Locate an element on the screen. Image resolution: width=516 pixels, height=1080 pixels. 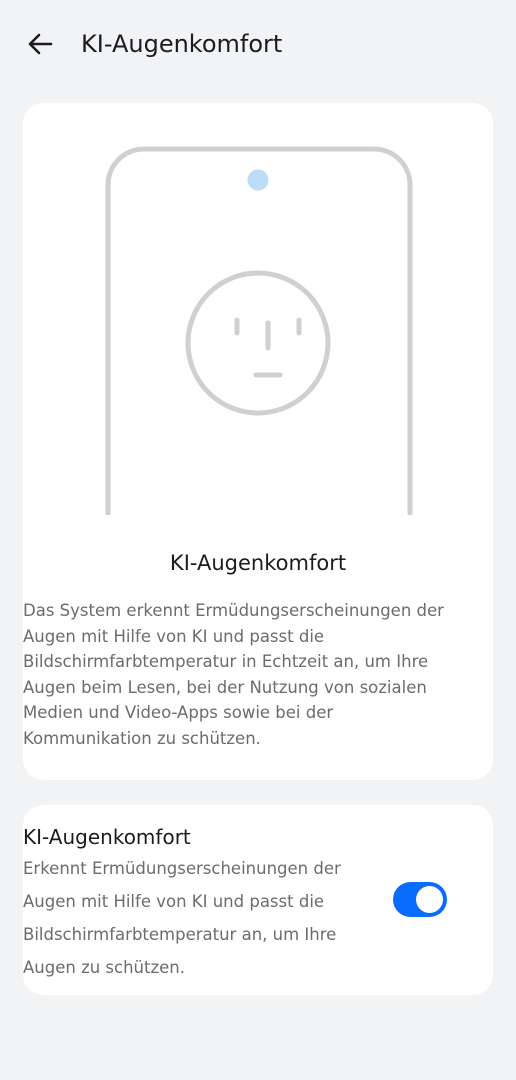
page-title: KI-Augenkomfort is located at coordinates (182, 44).